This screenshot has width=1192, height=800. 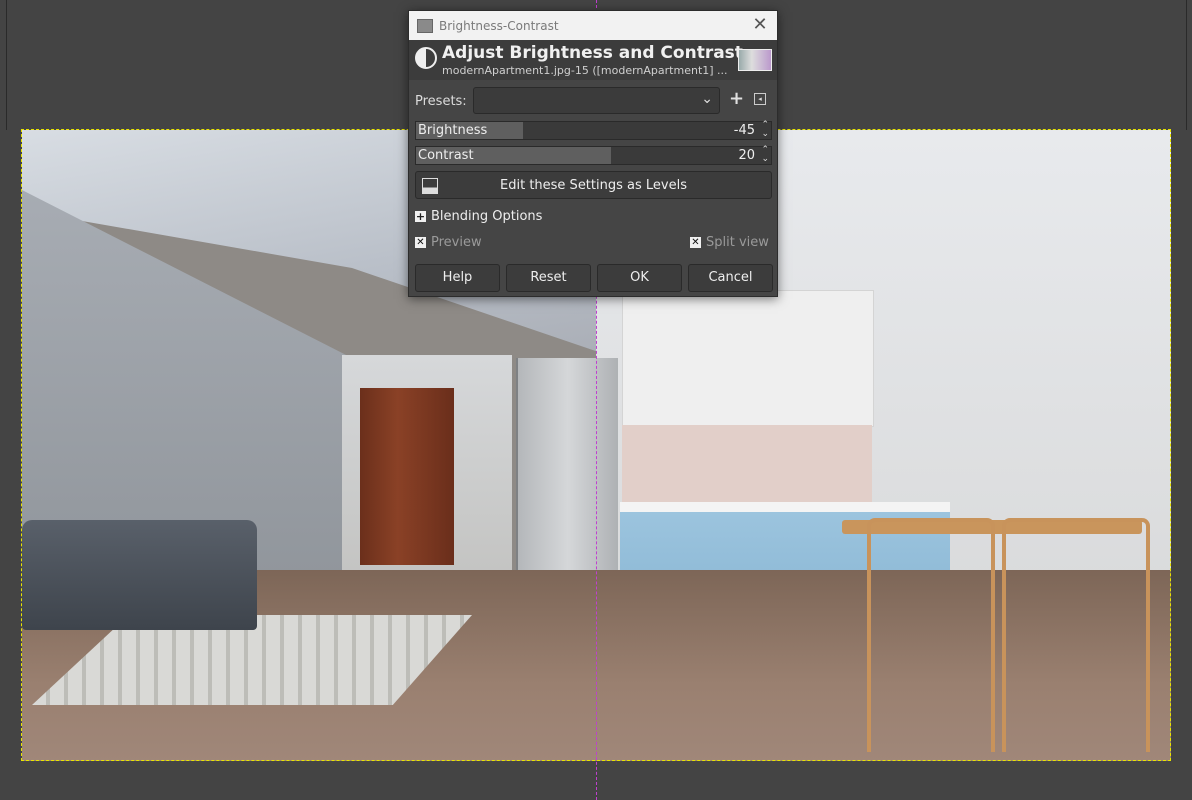 What do you see at coordinates (760, 99) in the screenshot?
I see `menu-icon: ◂` at bounding box center [760, 99].